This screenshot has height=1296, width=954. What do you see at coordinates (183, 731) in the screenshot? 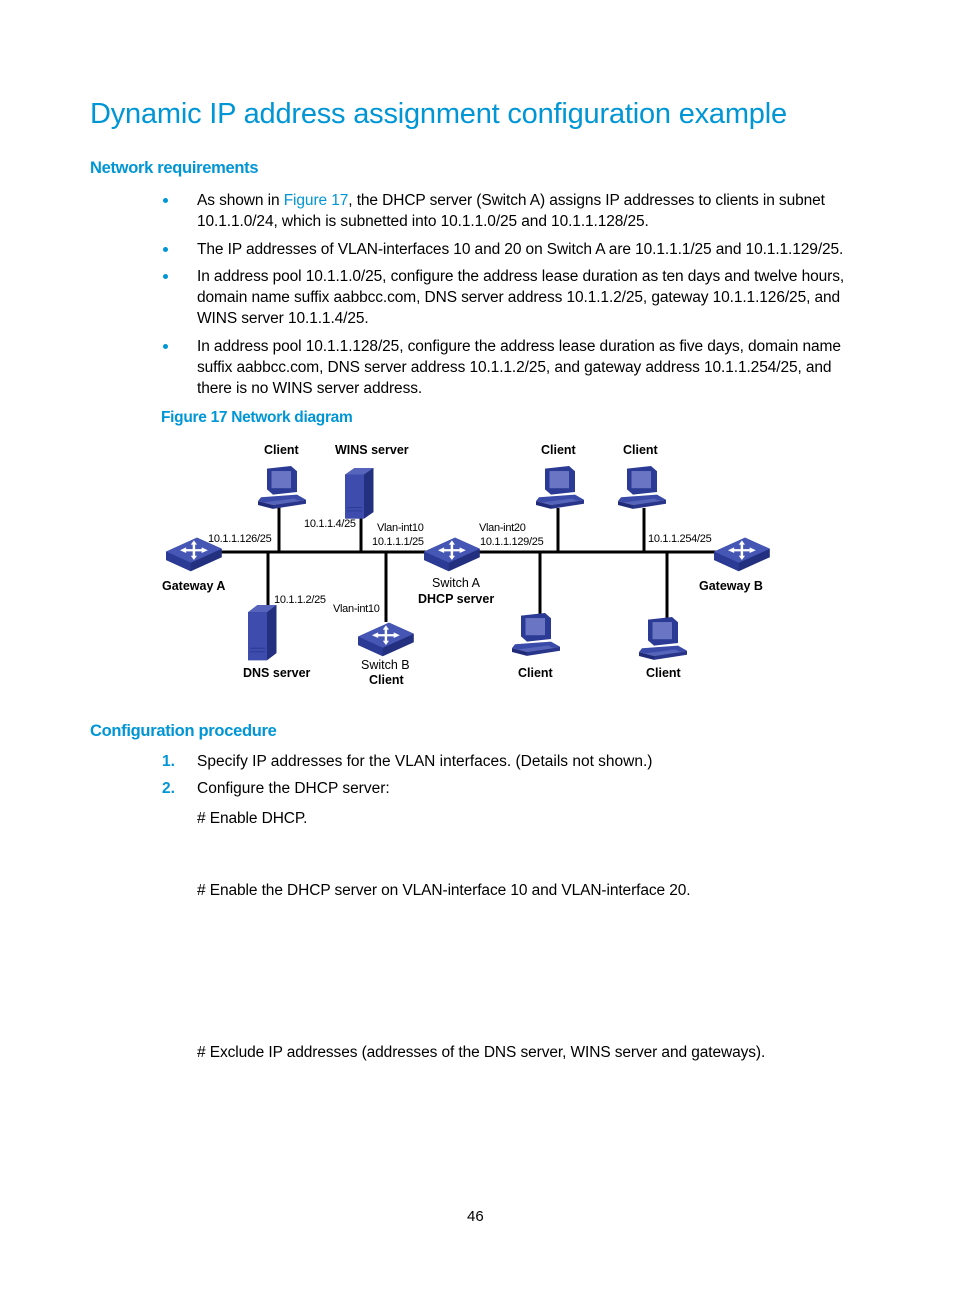
I see `configuration-procedure-heading: Configuration procedure` at bounding box center [183, 731].